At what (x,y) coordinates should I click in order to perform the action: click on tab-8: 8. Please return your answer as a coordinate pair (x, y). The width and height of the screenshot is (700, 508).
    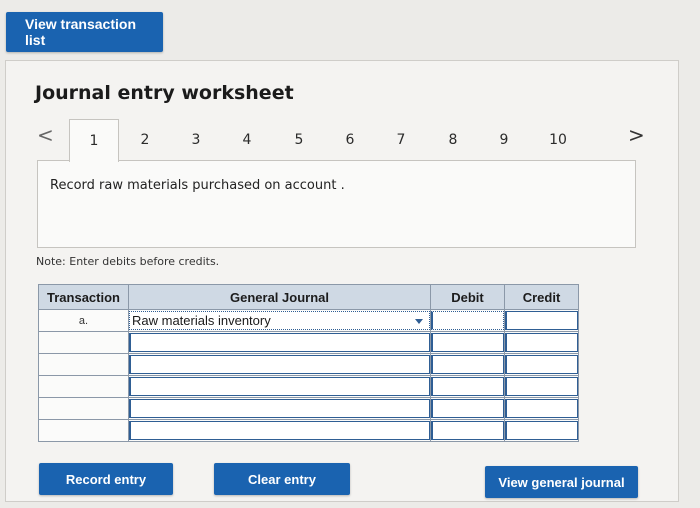
    Looking at the image, I should click on (453, 140).